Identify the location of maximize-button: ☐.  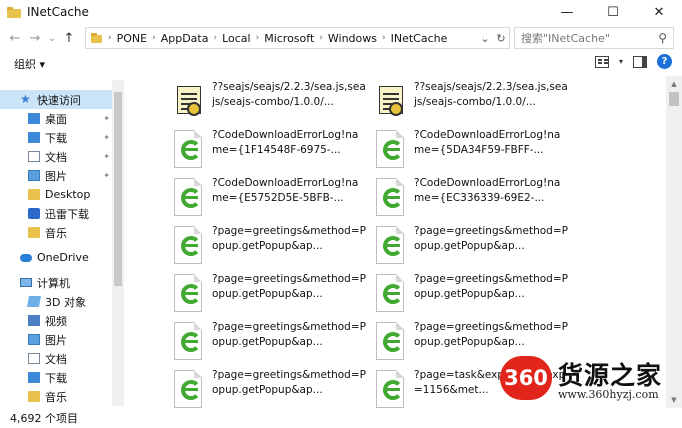
(613, 12).